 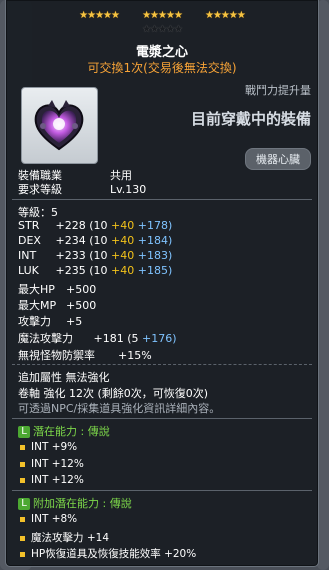 I want to click on item-name: 電漿之心, so click(x=161, y=52).